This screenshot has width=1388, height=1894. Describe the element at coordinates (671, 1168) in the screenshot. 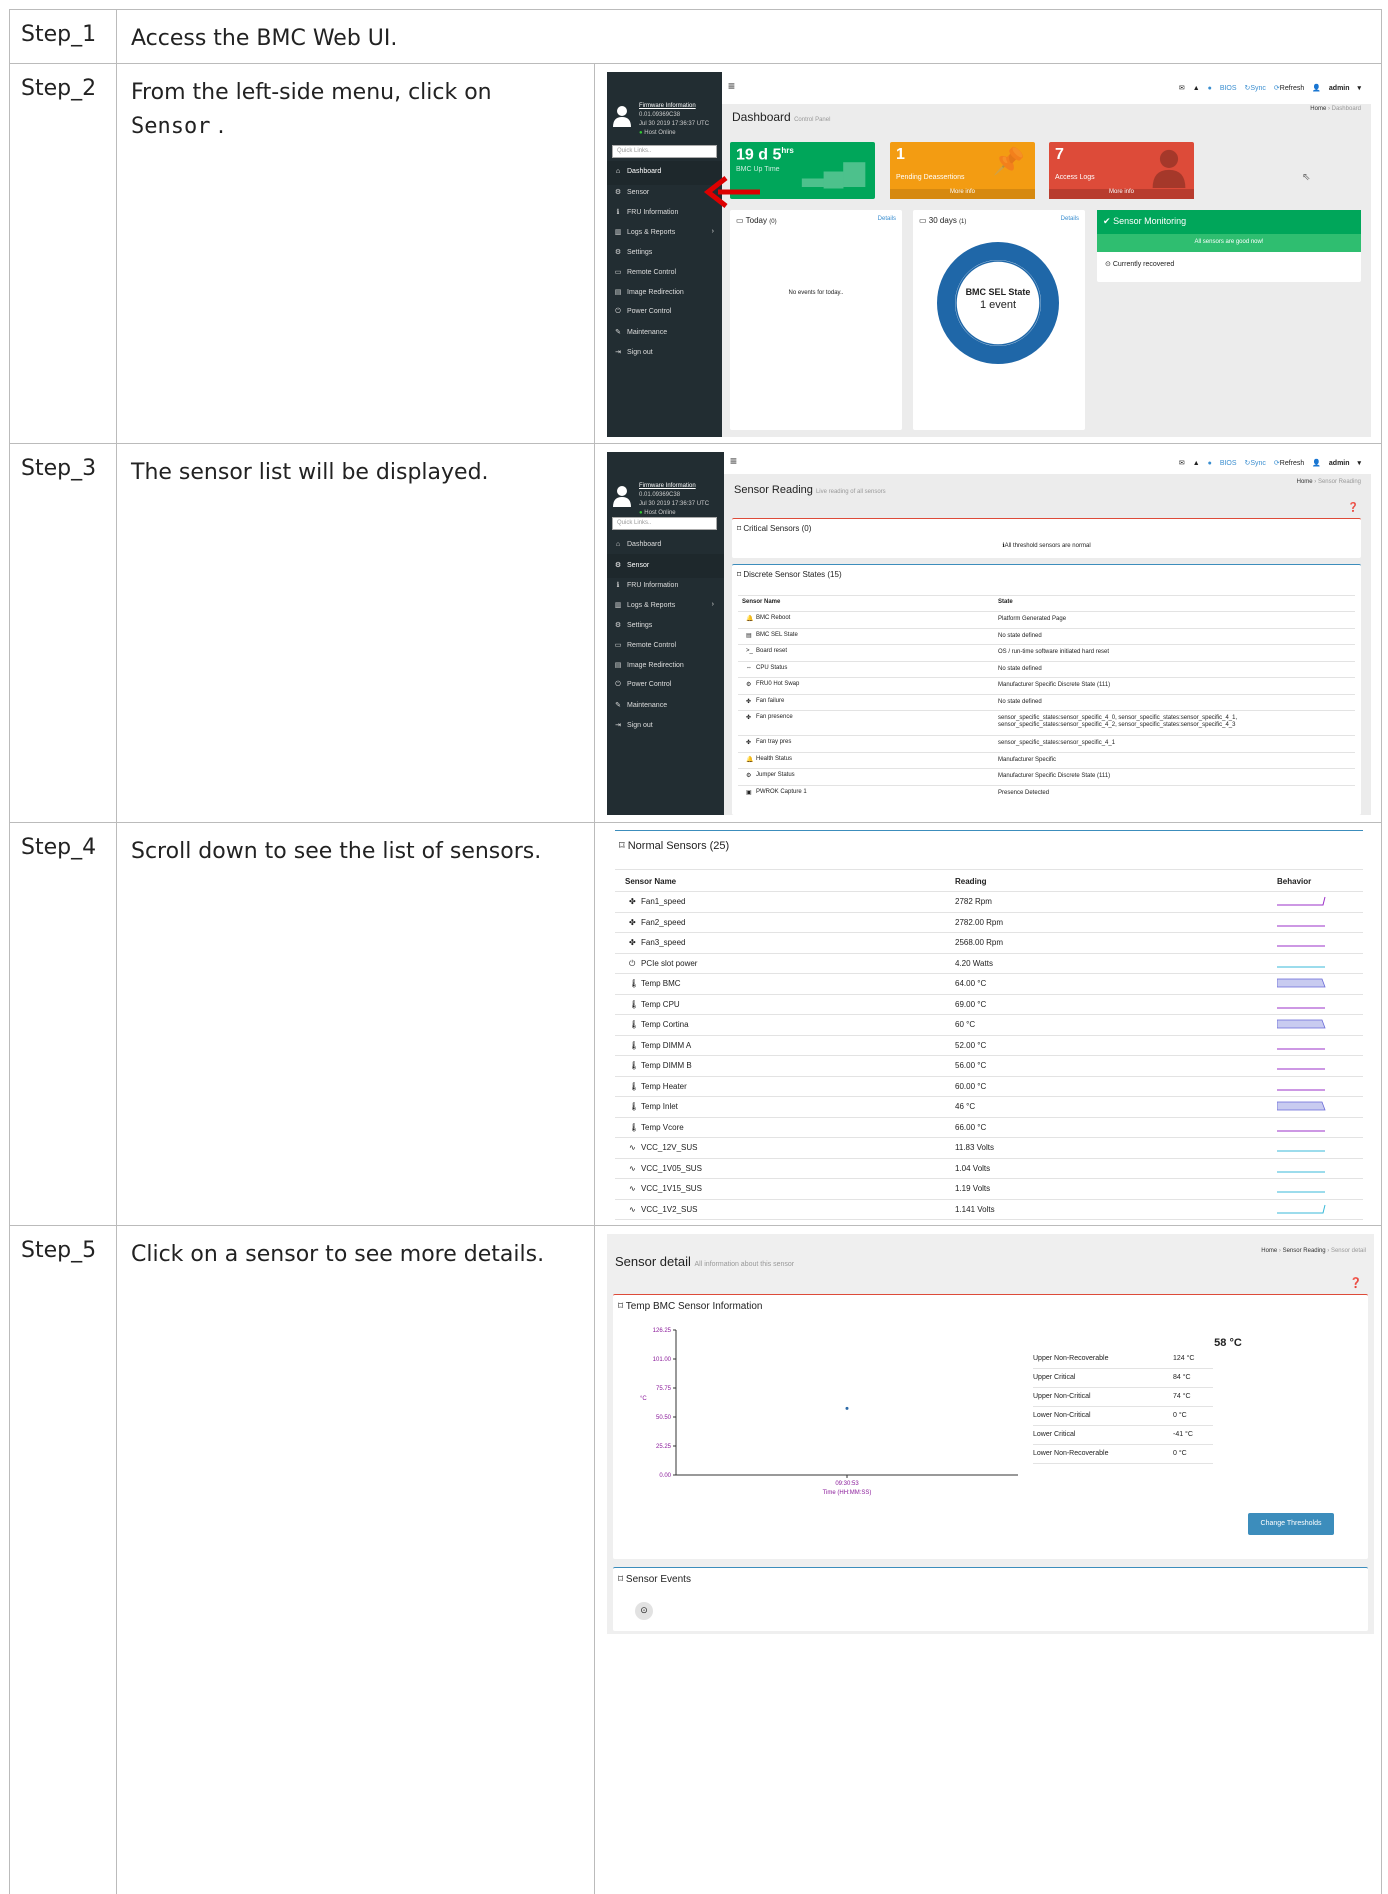

I see `sensor-name: VCC_1V05_SUS` at that location.